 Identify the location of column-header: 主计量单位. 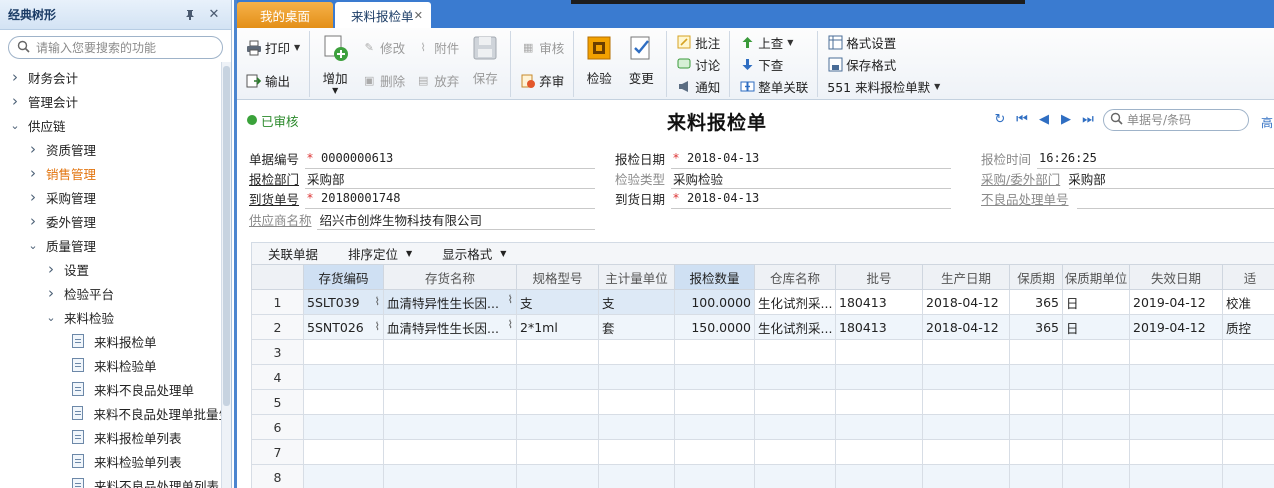
(636, 277).